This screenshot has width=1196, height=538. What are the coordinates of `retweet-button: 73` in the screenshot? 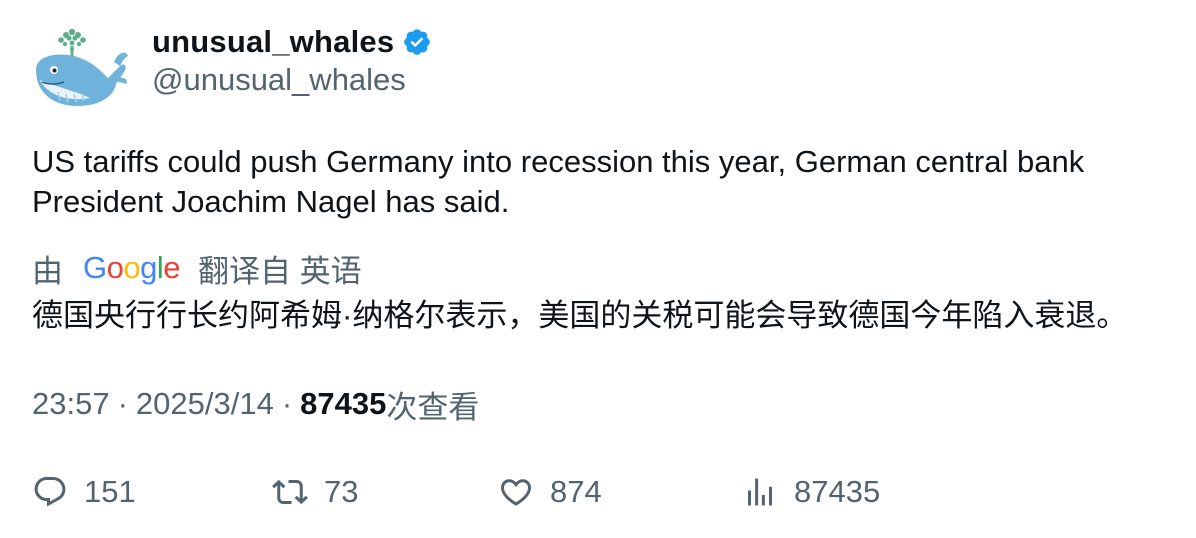 It's located at (315, 492).